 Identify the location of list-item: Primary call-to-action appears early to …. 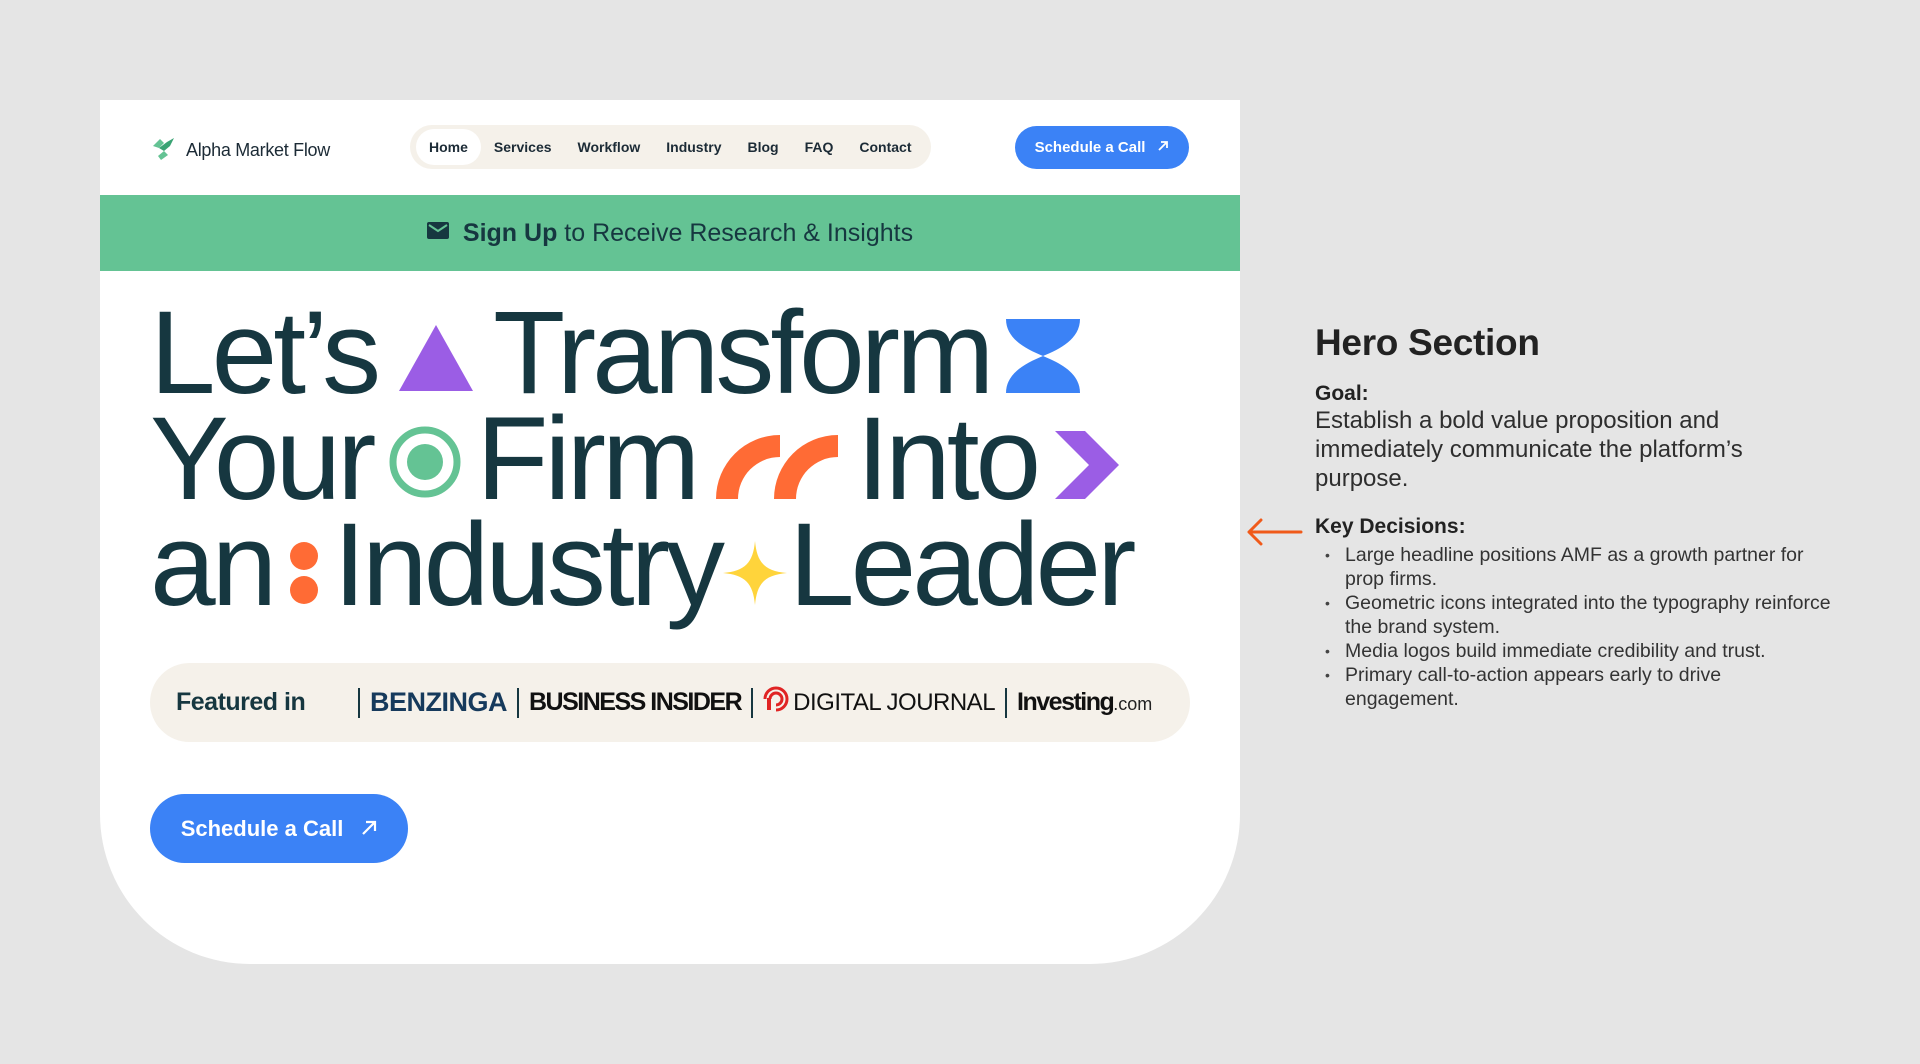
(1575, 687).